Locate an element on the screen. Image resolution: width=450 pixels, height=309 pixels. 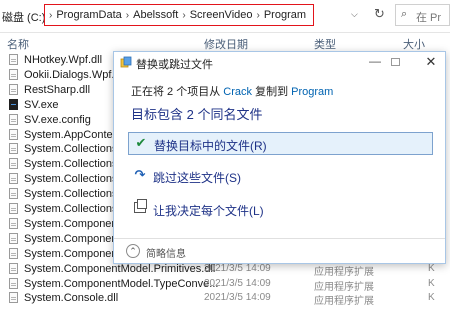
crumb-programdata: ProgramData is located at coordinates (88, 15).